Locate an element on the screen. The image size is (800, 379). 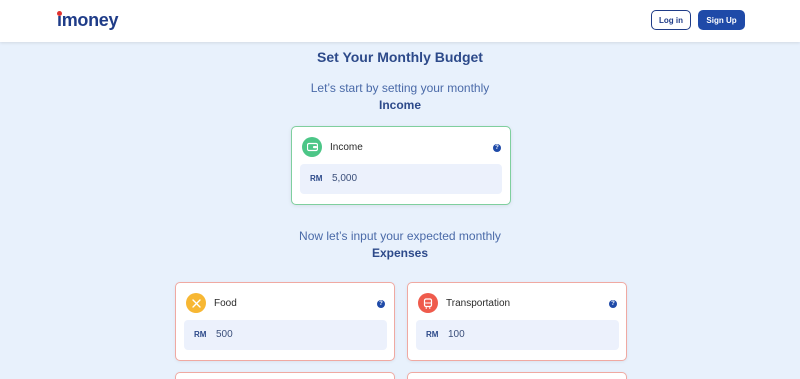
transportation-input: RM 100 is located at coordinates (517, 335).